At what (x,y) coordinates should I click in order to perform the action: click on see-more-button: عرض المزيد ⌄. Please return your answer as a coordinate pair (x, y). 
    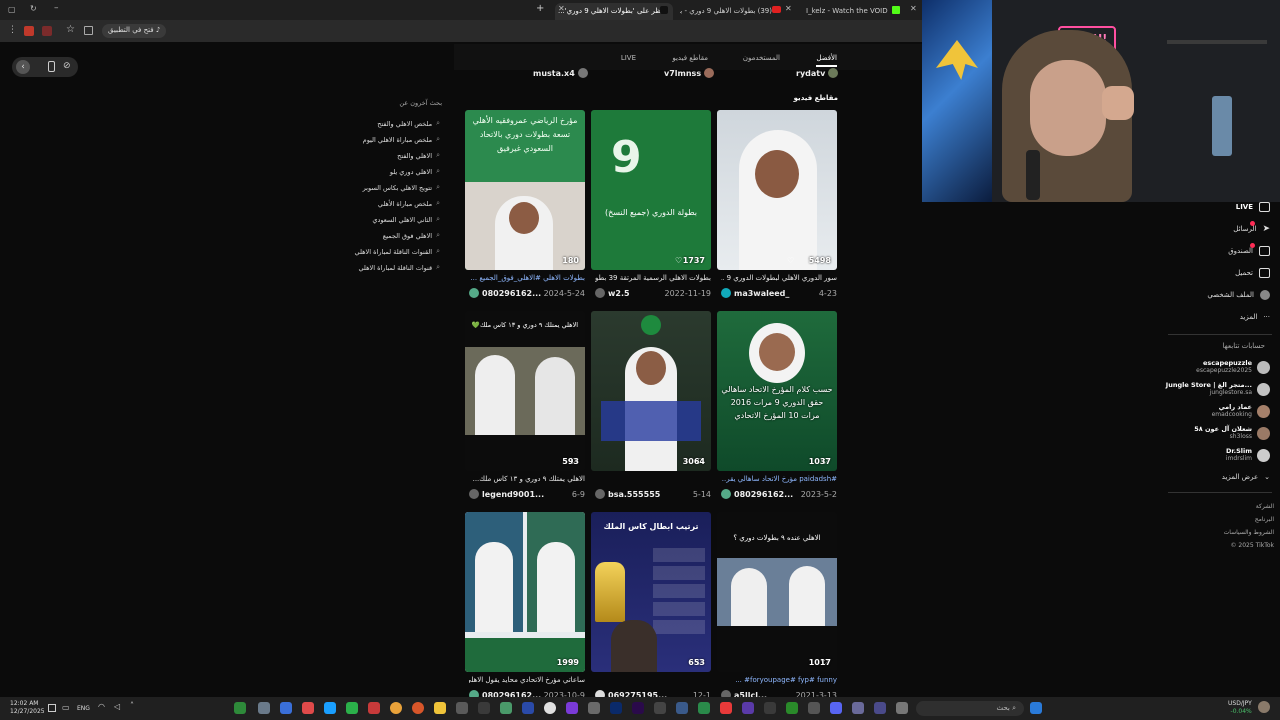
    Looking at the image, I should click on (1225, 477).